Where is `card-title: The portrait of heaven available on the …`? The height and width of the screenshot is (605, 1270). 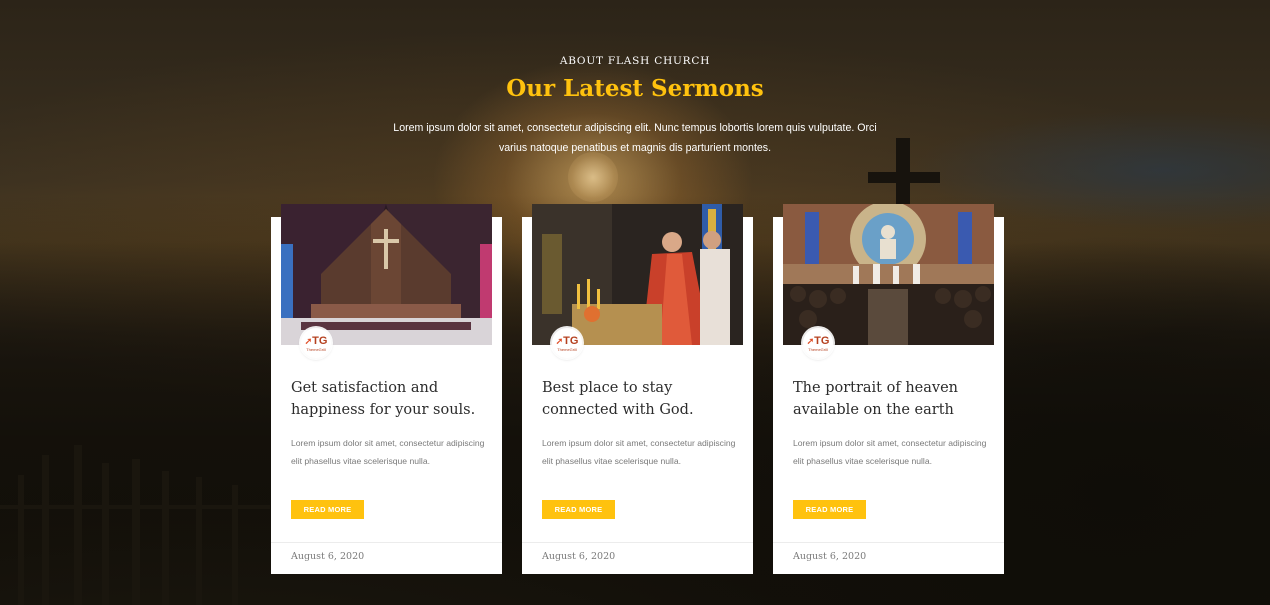
card-title: The portrait of heaven available on the … is located at coordinates (893, 399).